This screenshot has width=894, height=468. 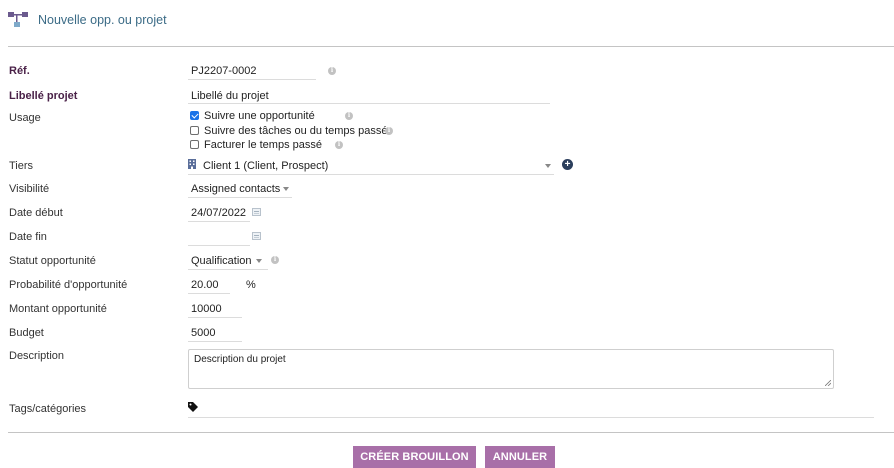 I want to click on usage-label: Usage, so click(x=25, y=118).